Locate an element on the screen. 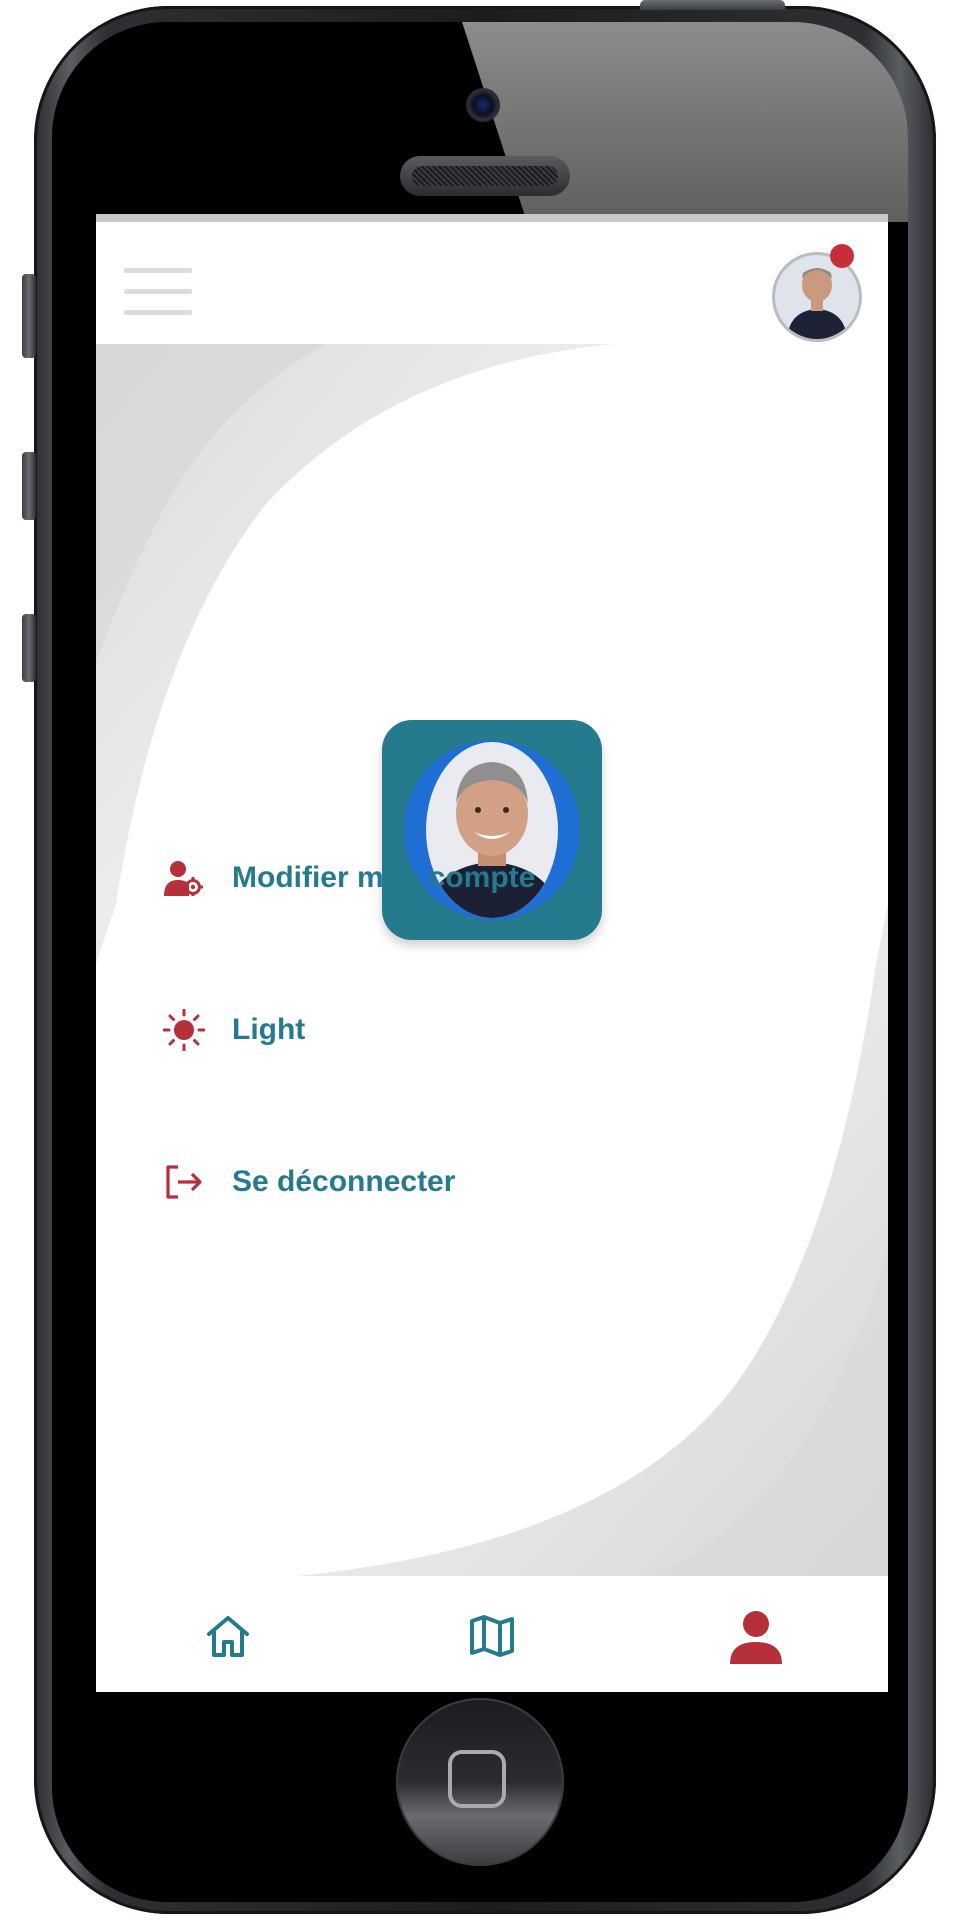  menu-item-logout: Se déconnecter is located at coordinates (308, 1182).